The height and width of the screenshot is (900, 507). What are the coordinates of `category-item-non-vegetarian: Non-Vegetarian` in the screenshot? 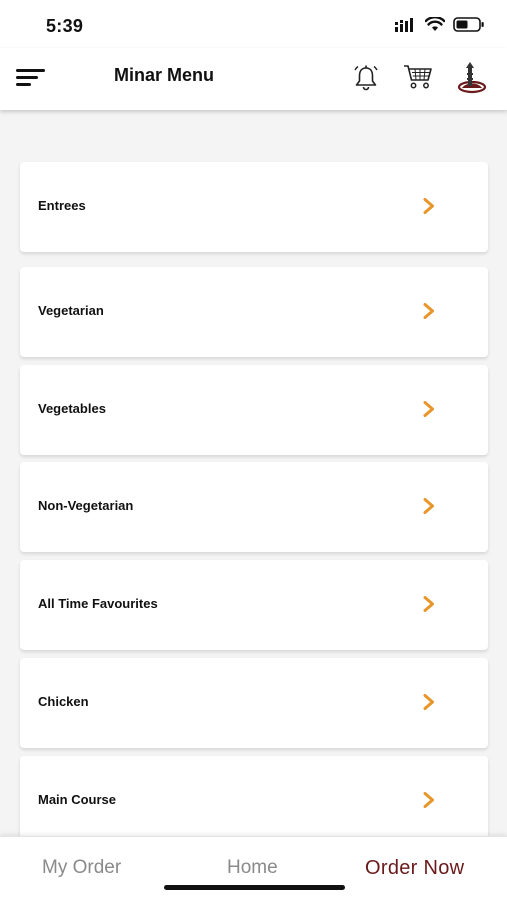 It's located at (254, 507).